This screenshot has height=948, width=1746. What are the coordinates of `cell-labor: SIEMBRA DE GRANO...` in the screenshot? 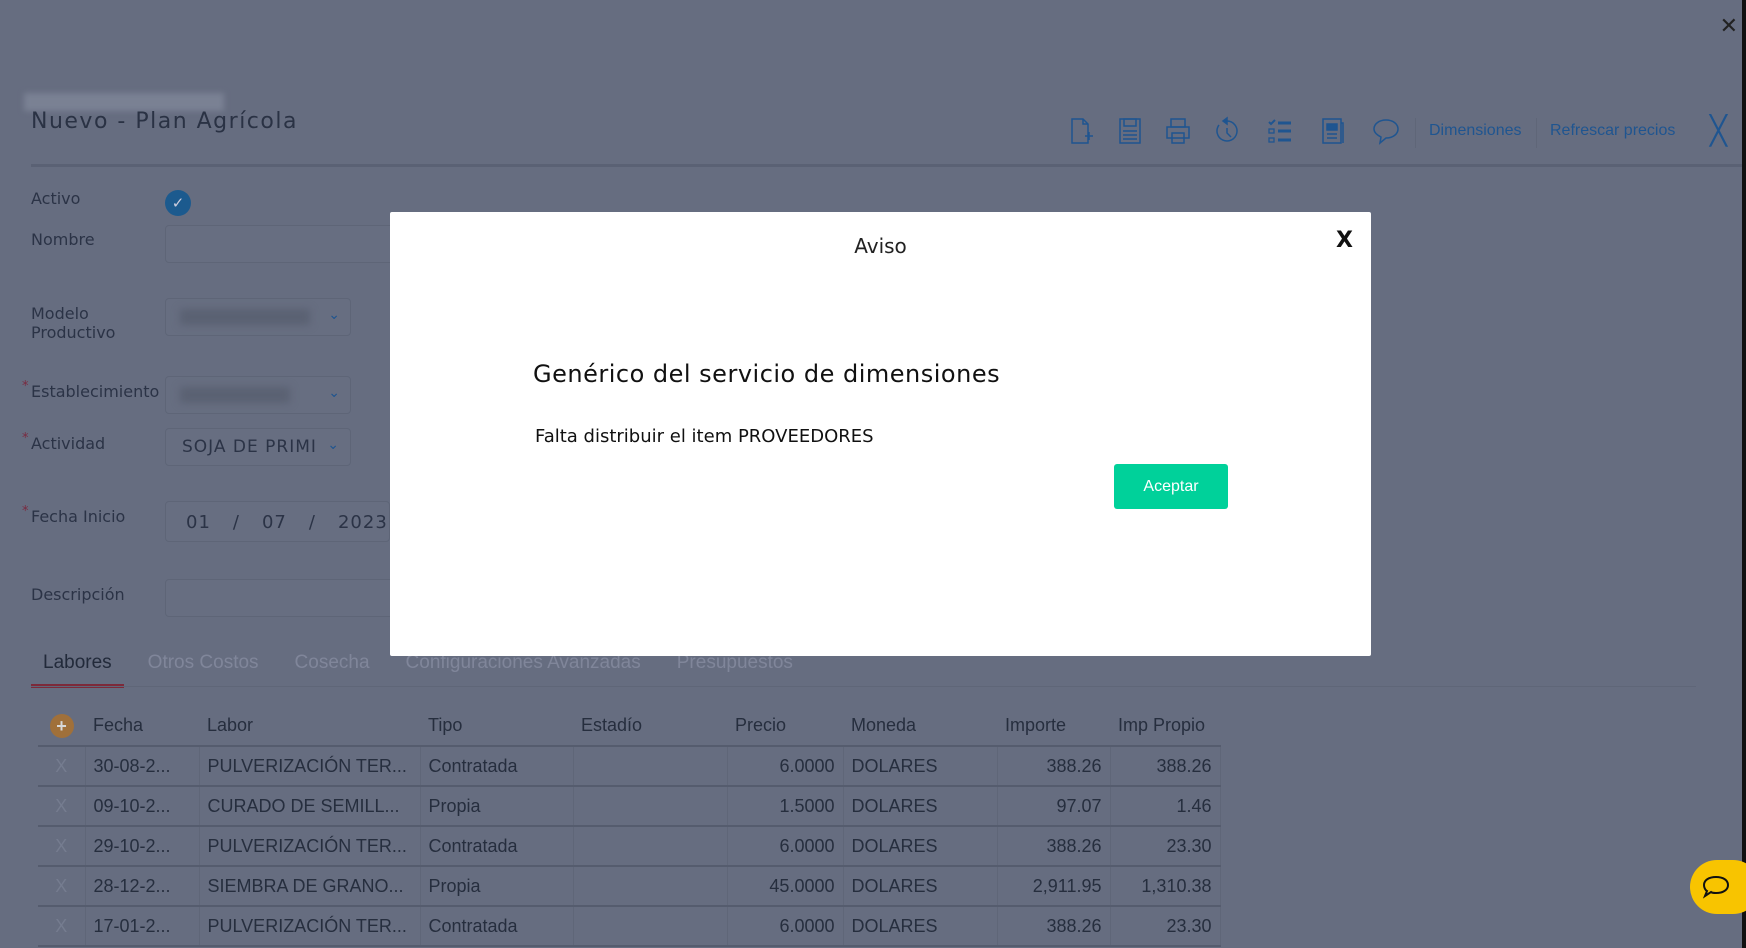 It's located at (310, 886).